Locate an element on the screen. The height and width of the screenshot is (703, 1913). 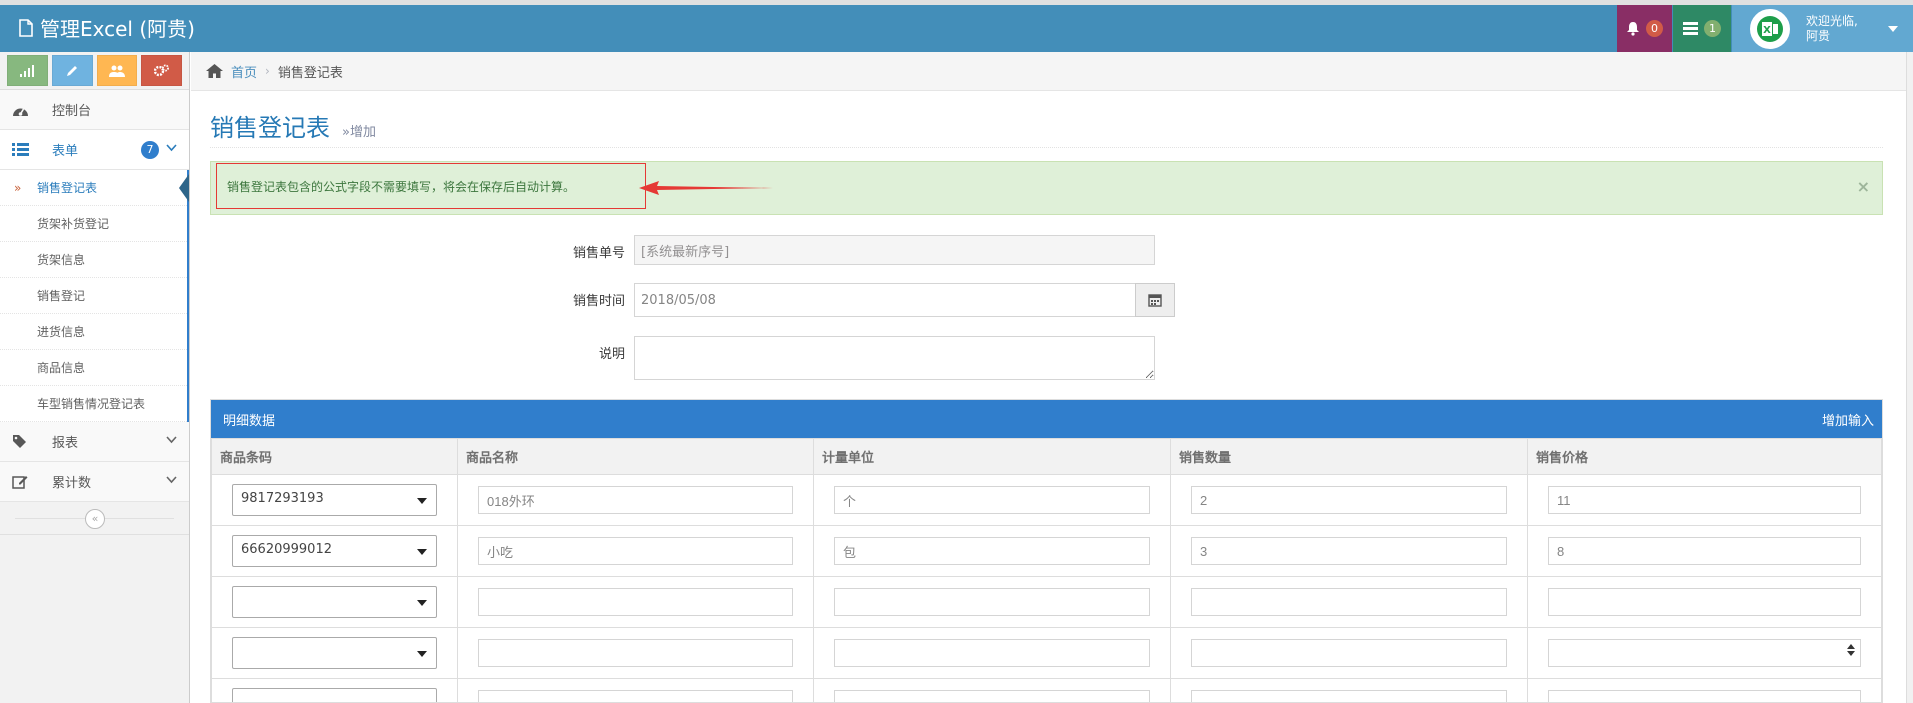
top-navbar: 管理Excel (阿贵) 0 1 X 欢迎光临, 阿贵 is located at coordinates (956, 26).